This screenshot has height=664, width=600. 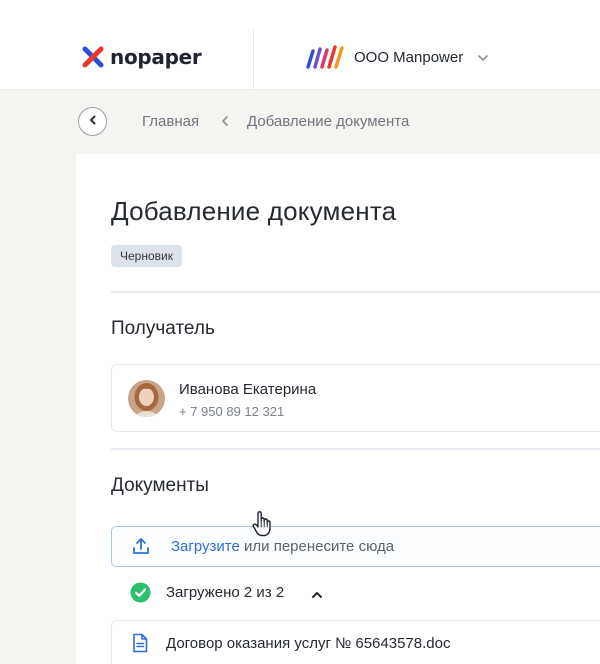 I want to click on logo-mark-icon, so click(x=93, y=57).